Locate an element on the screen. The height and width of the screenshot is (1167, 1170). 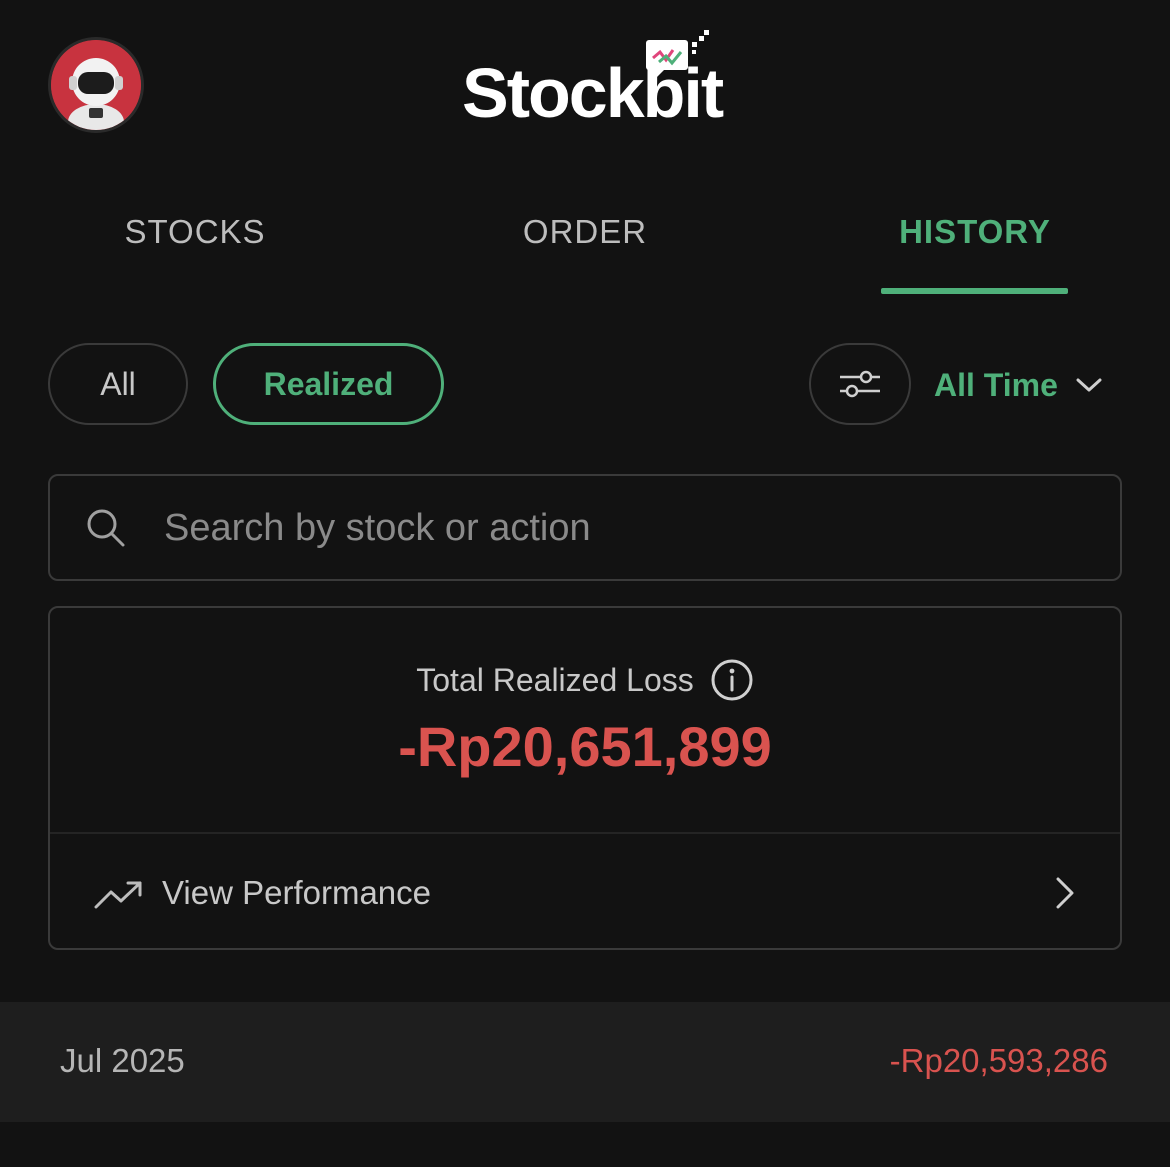
search-box is located at coordinates (585, 527).